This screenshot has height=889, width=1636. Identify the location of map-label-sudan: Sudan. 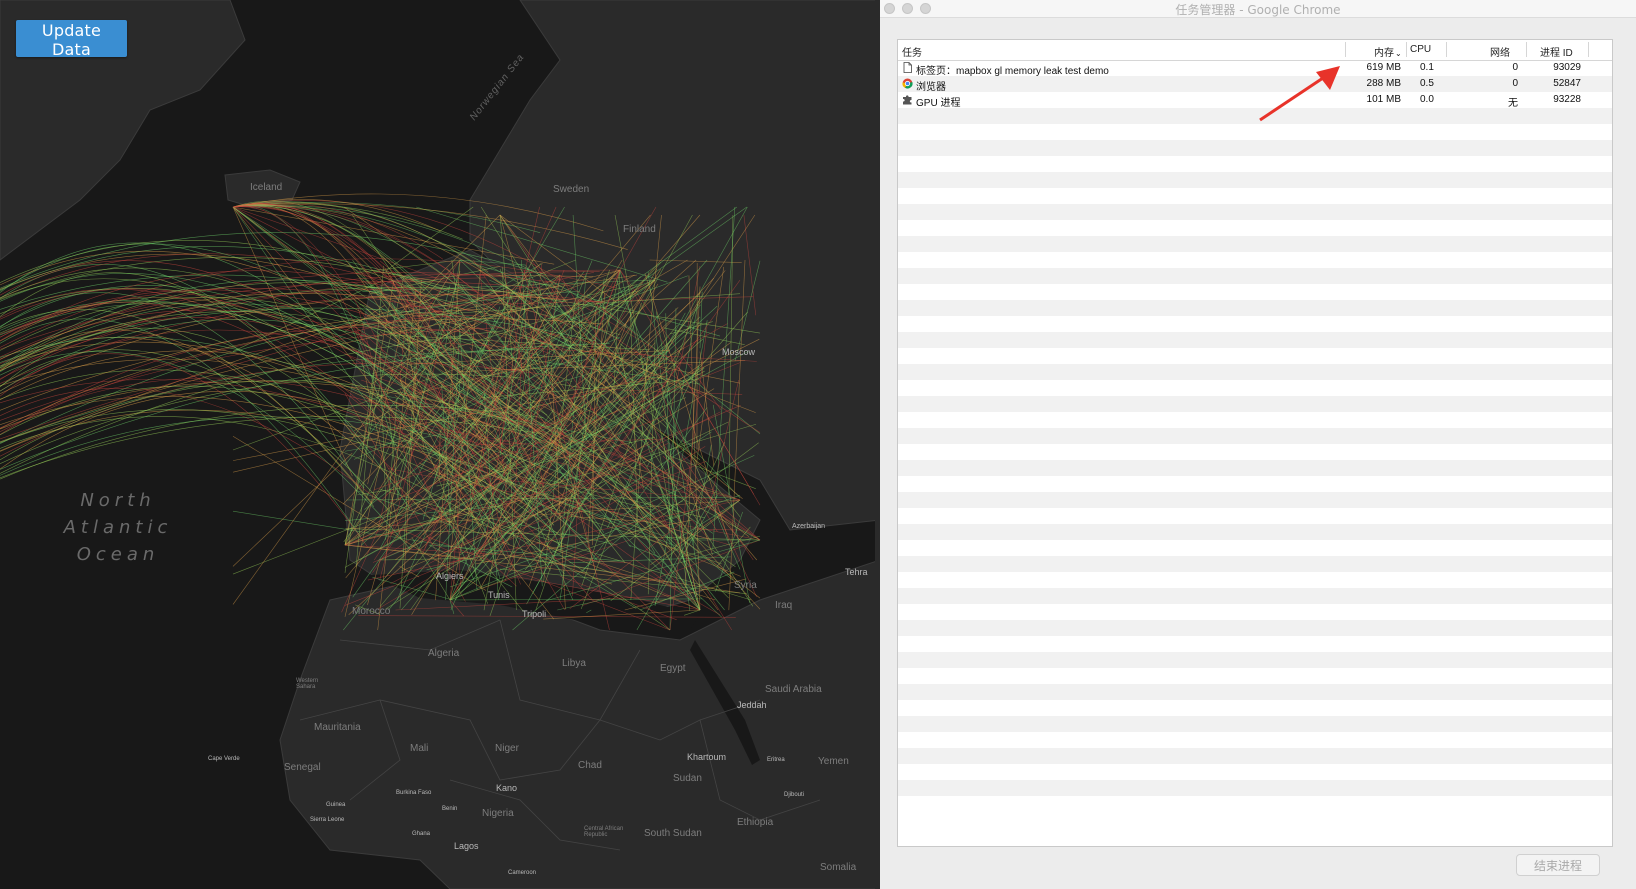
(687, 778).